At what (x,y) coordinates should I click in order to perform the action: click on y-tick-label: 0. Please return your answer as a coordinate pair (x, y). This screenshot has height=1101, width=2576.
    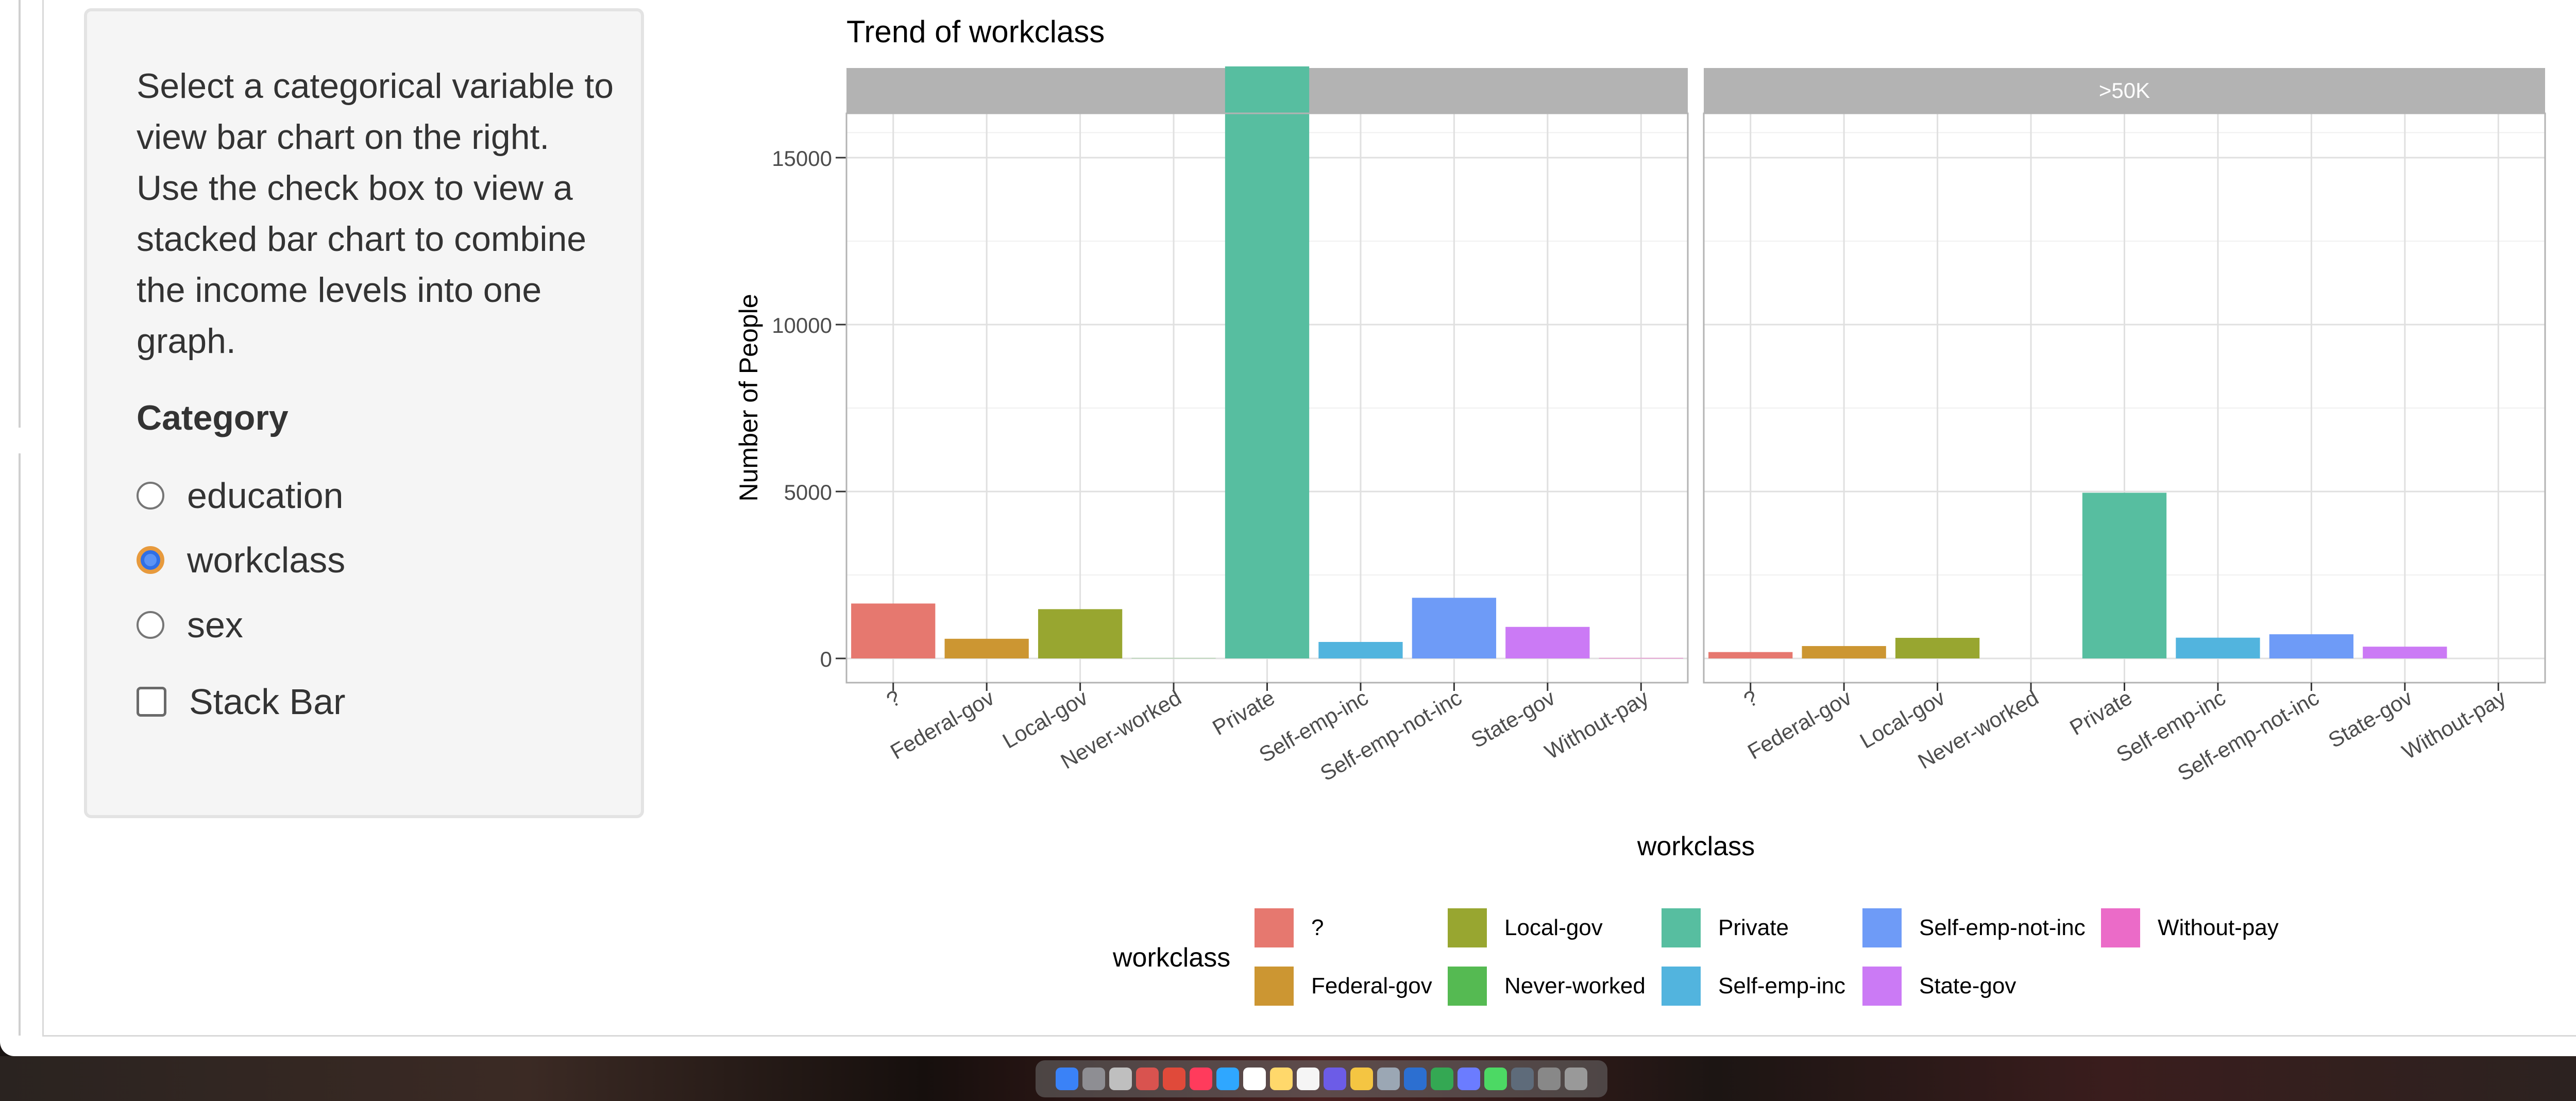
    Looking at the image, I should click on (826, 659).